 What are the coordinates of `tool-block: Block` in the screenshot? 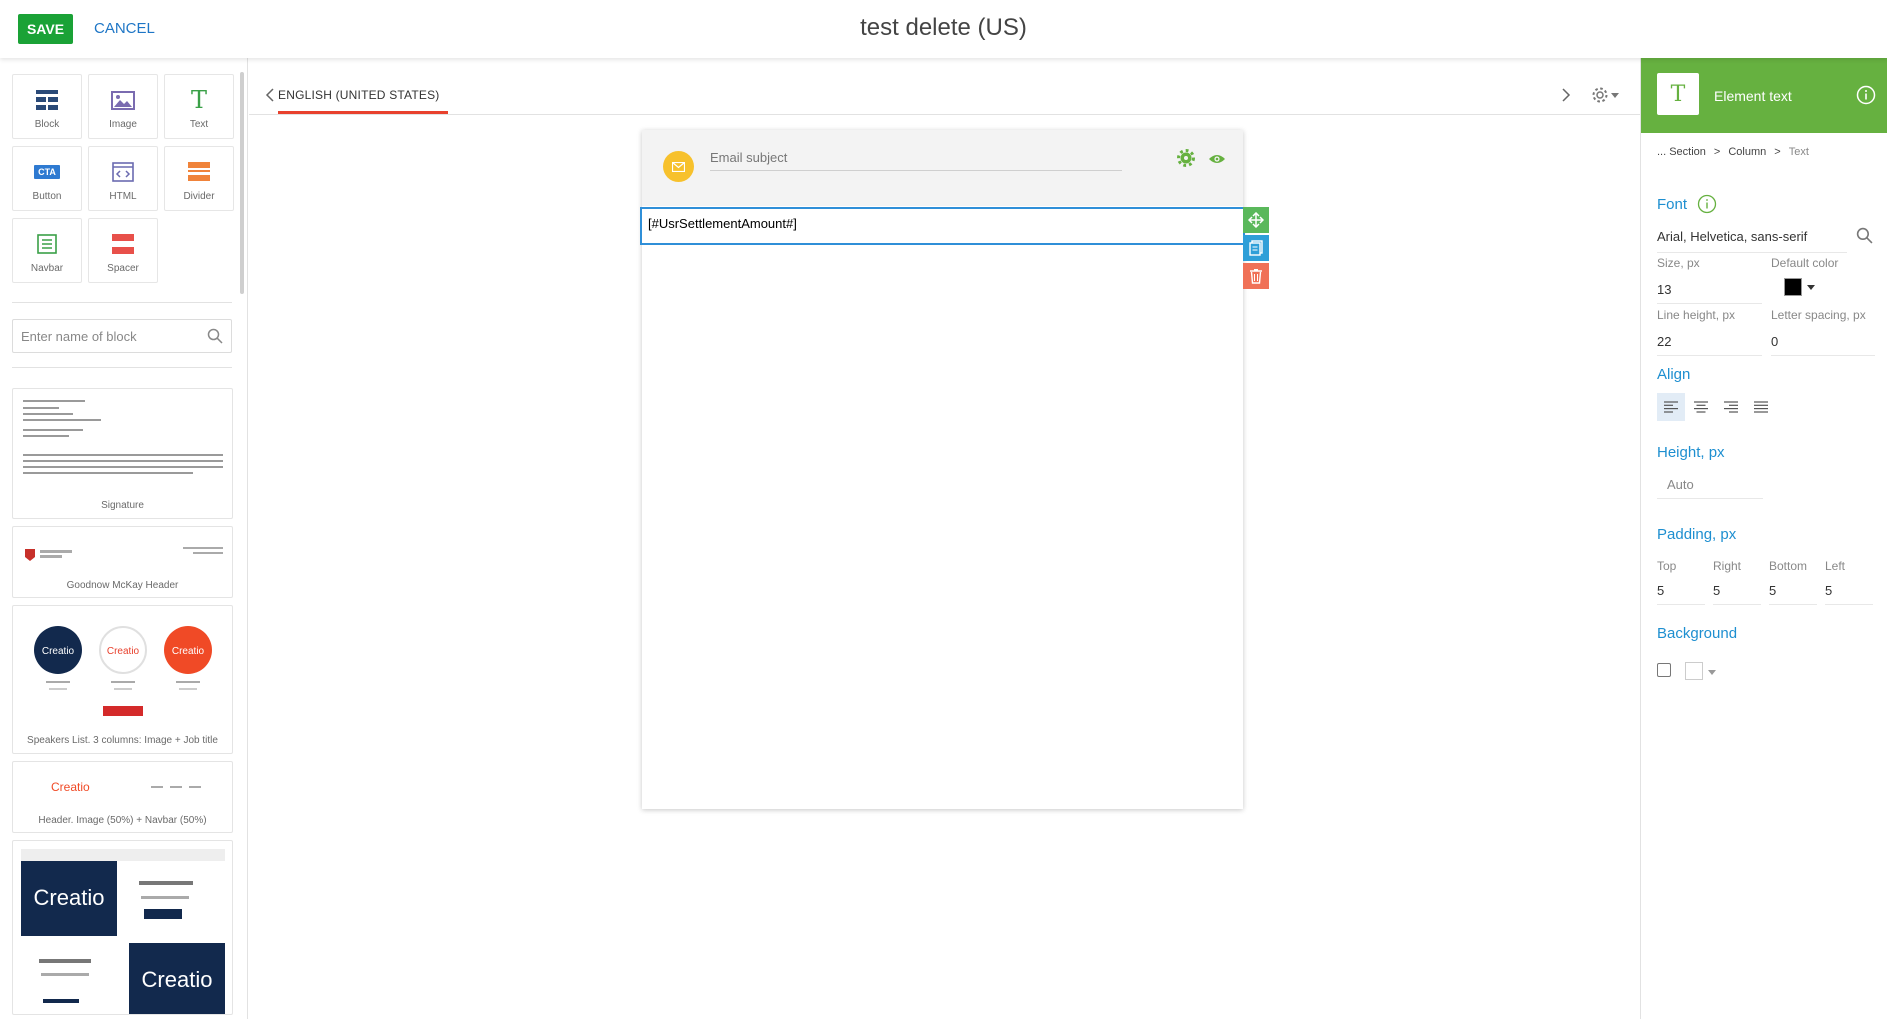 It's located at (47, 106).